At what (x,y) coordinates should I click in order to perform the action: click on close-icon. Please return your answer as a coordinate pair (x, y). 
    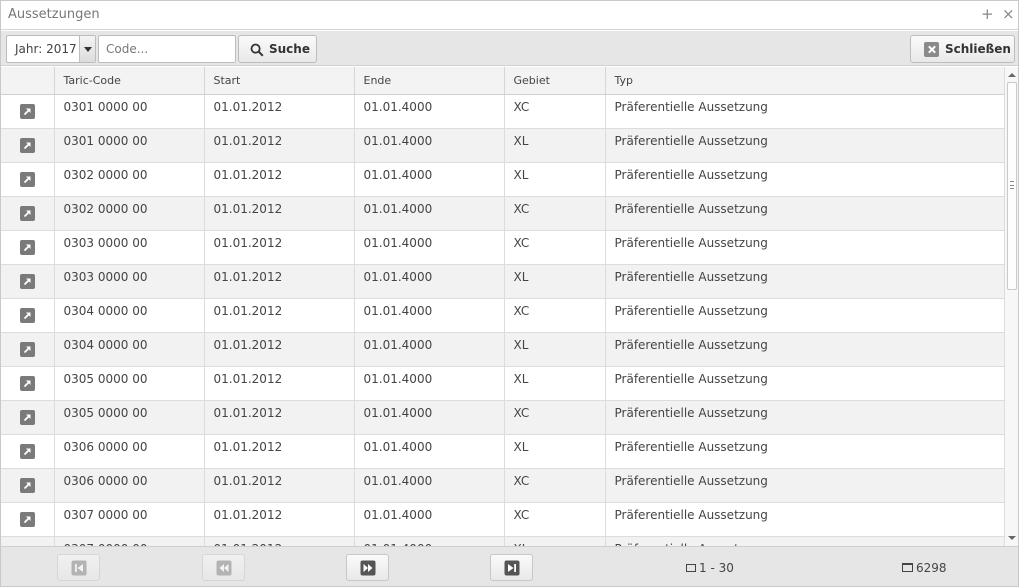
    Looking at the image, I should click on (931, 49).